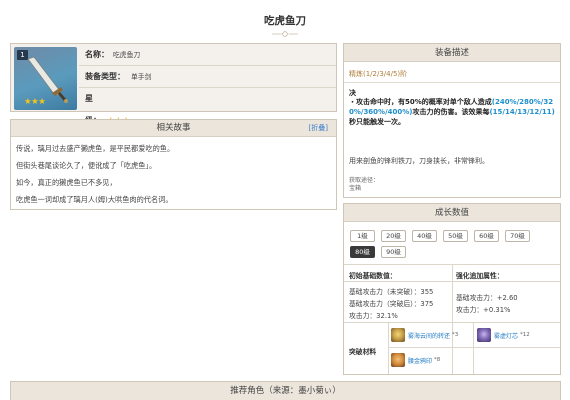 The image size is (570, 400). Describe the element at coordinates (355, 188) in the screenshot. I see `source-value: 宝箱` at that location.